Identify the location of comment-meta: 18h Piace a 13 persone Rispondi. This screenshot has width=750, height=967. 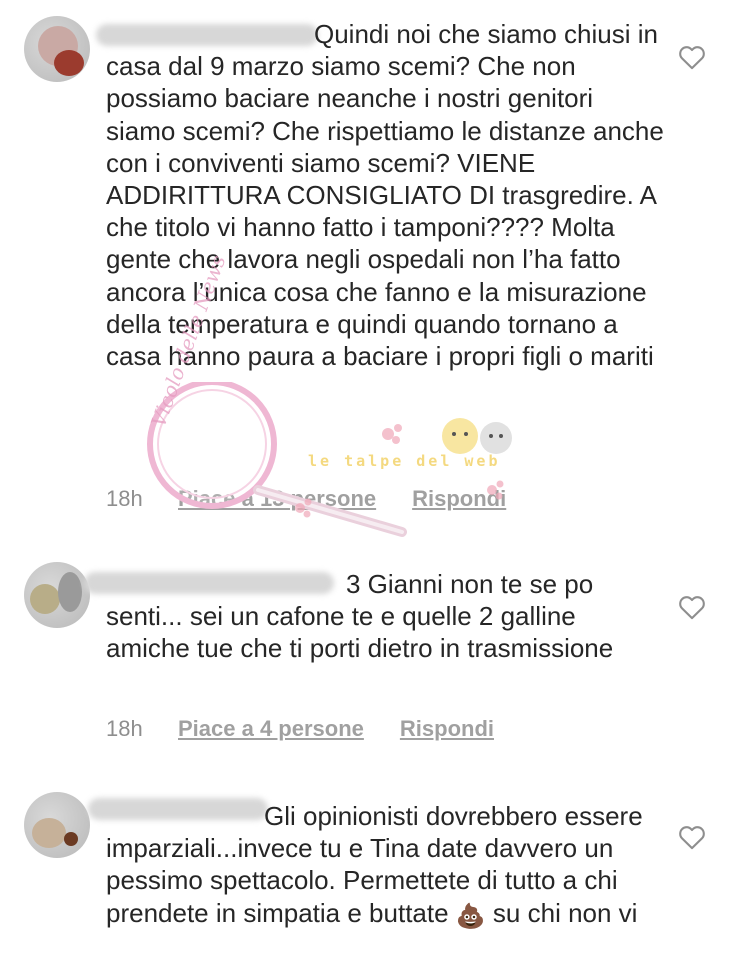
(306, 499).